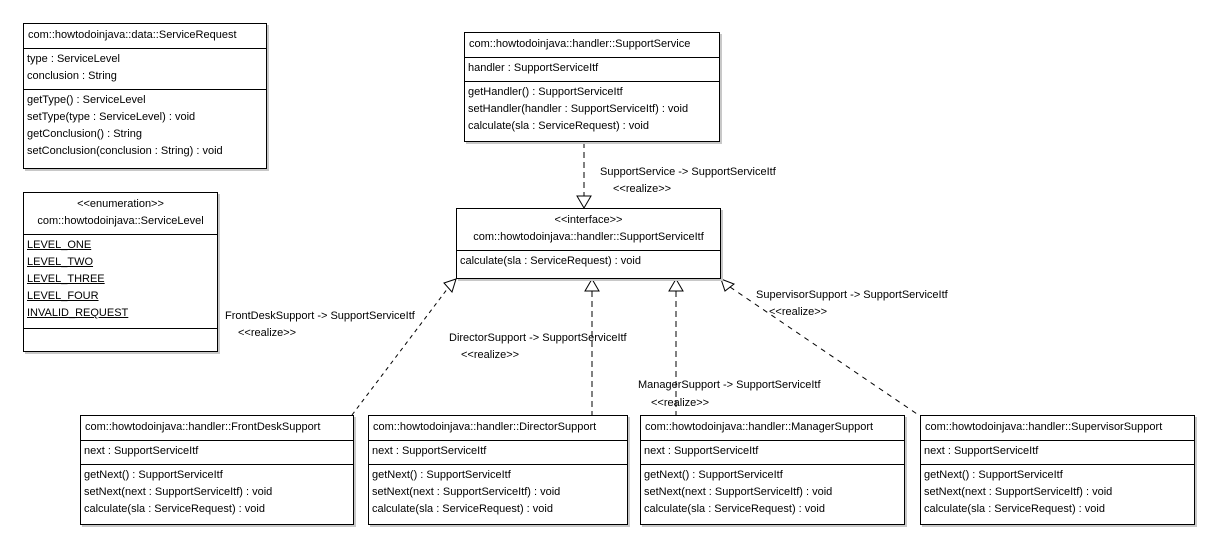 The height and width of the screenshot is (550, 1219). I want to click on enum-literal: LEVEL_ONE, so click(59, 245).